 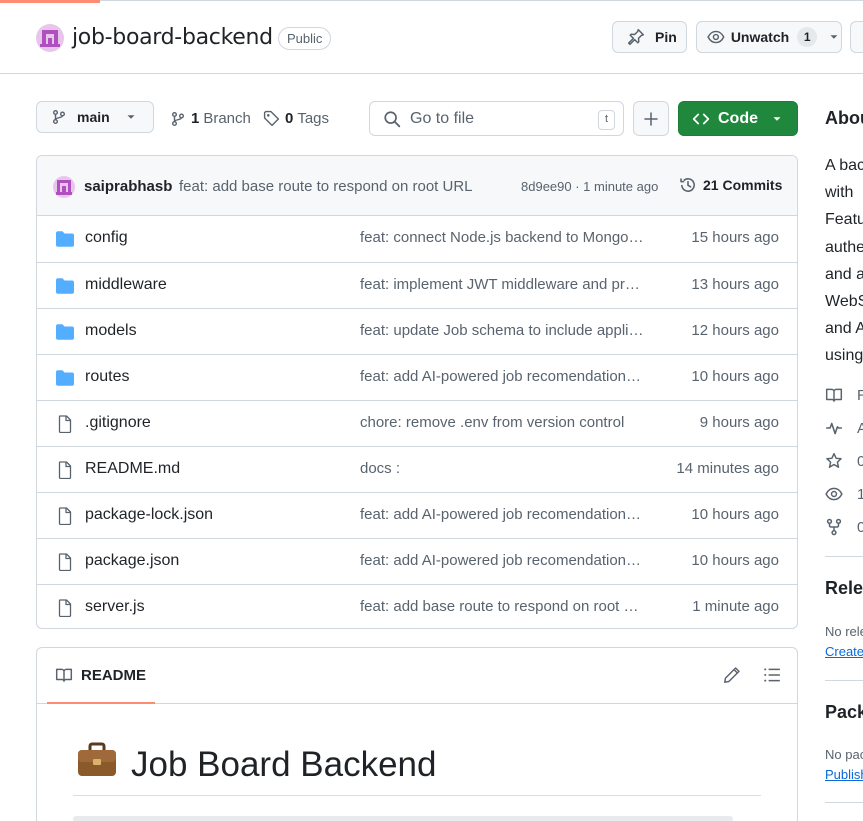 I want to click on tab-readme: README, so click(x=101, y=676).